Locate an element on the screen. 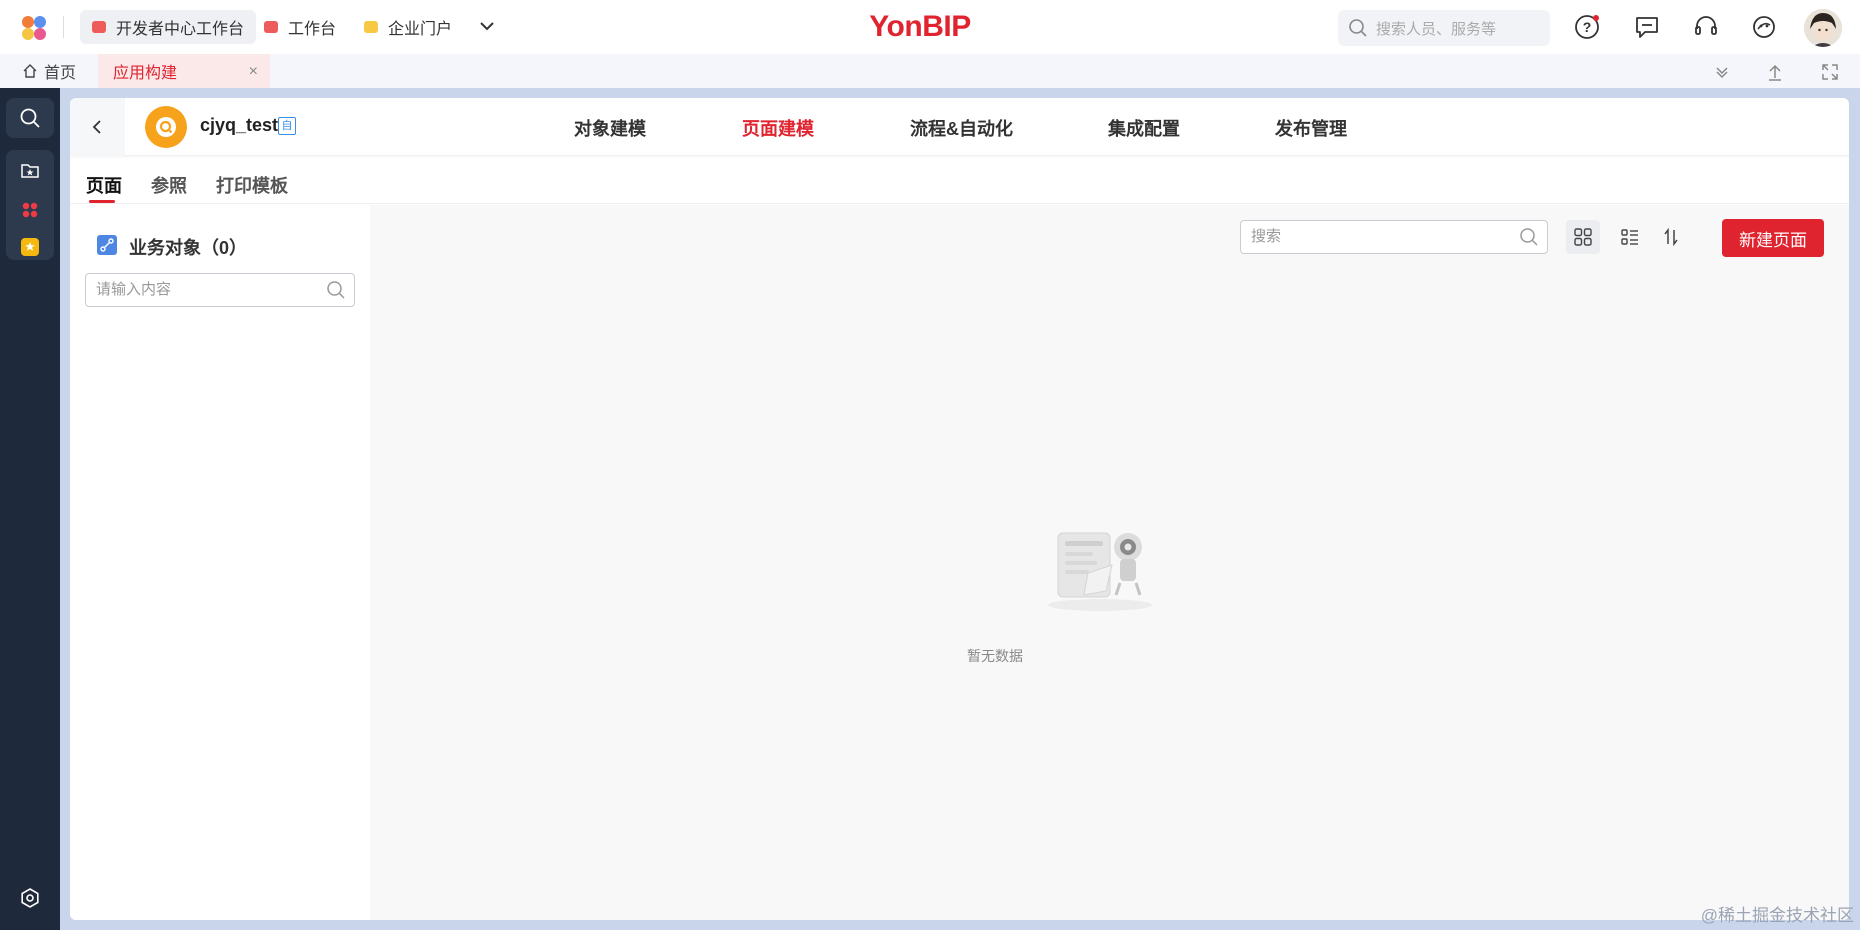 The height and width of the screenshot is (930, 1860). rail-search-button is located at coordinates (30, 118).